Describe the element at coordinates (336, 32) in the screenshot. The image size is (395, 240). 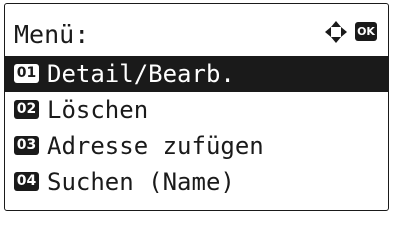
I see `four-way-arrow-icon` at that location.